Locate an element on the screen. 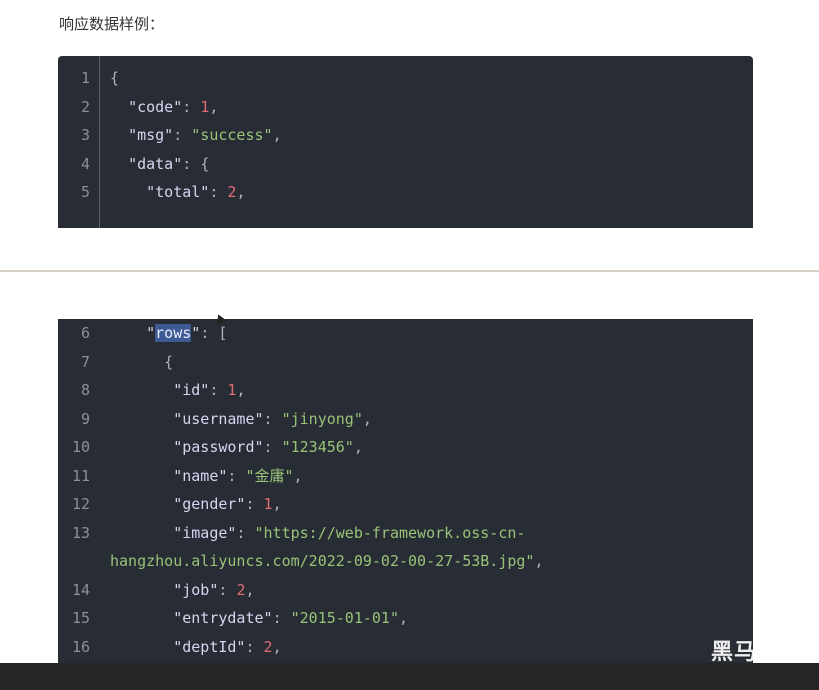 The width and height of the screenshot is (819, 690). code-text: "image": "https://web-framework.oss-cn- is located at coordinates (317, 533).